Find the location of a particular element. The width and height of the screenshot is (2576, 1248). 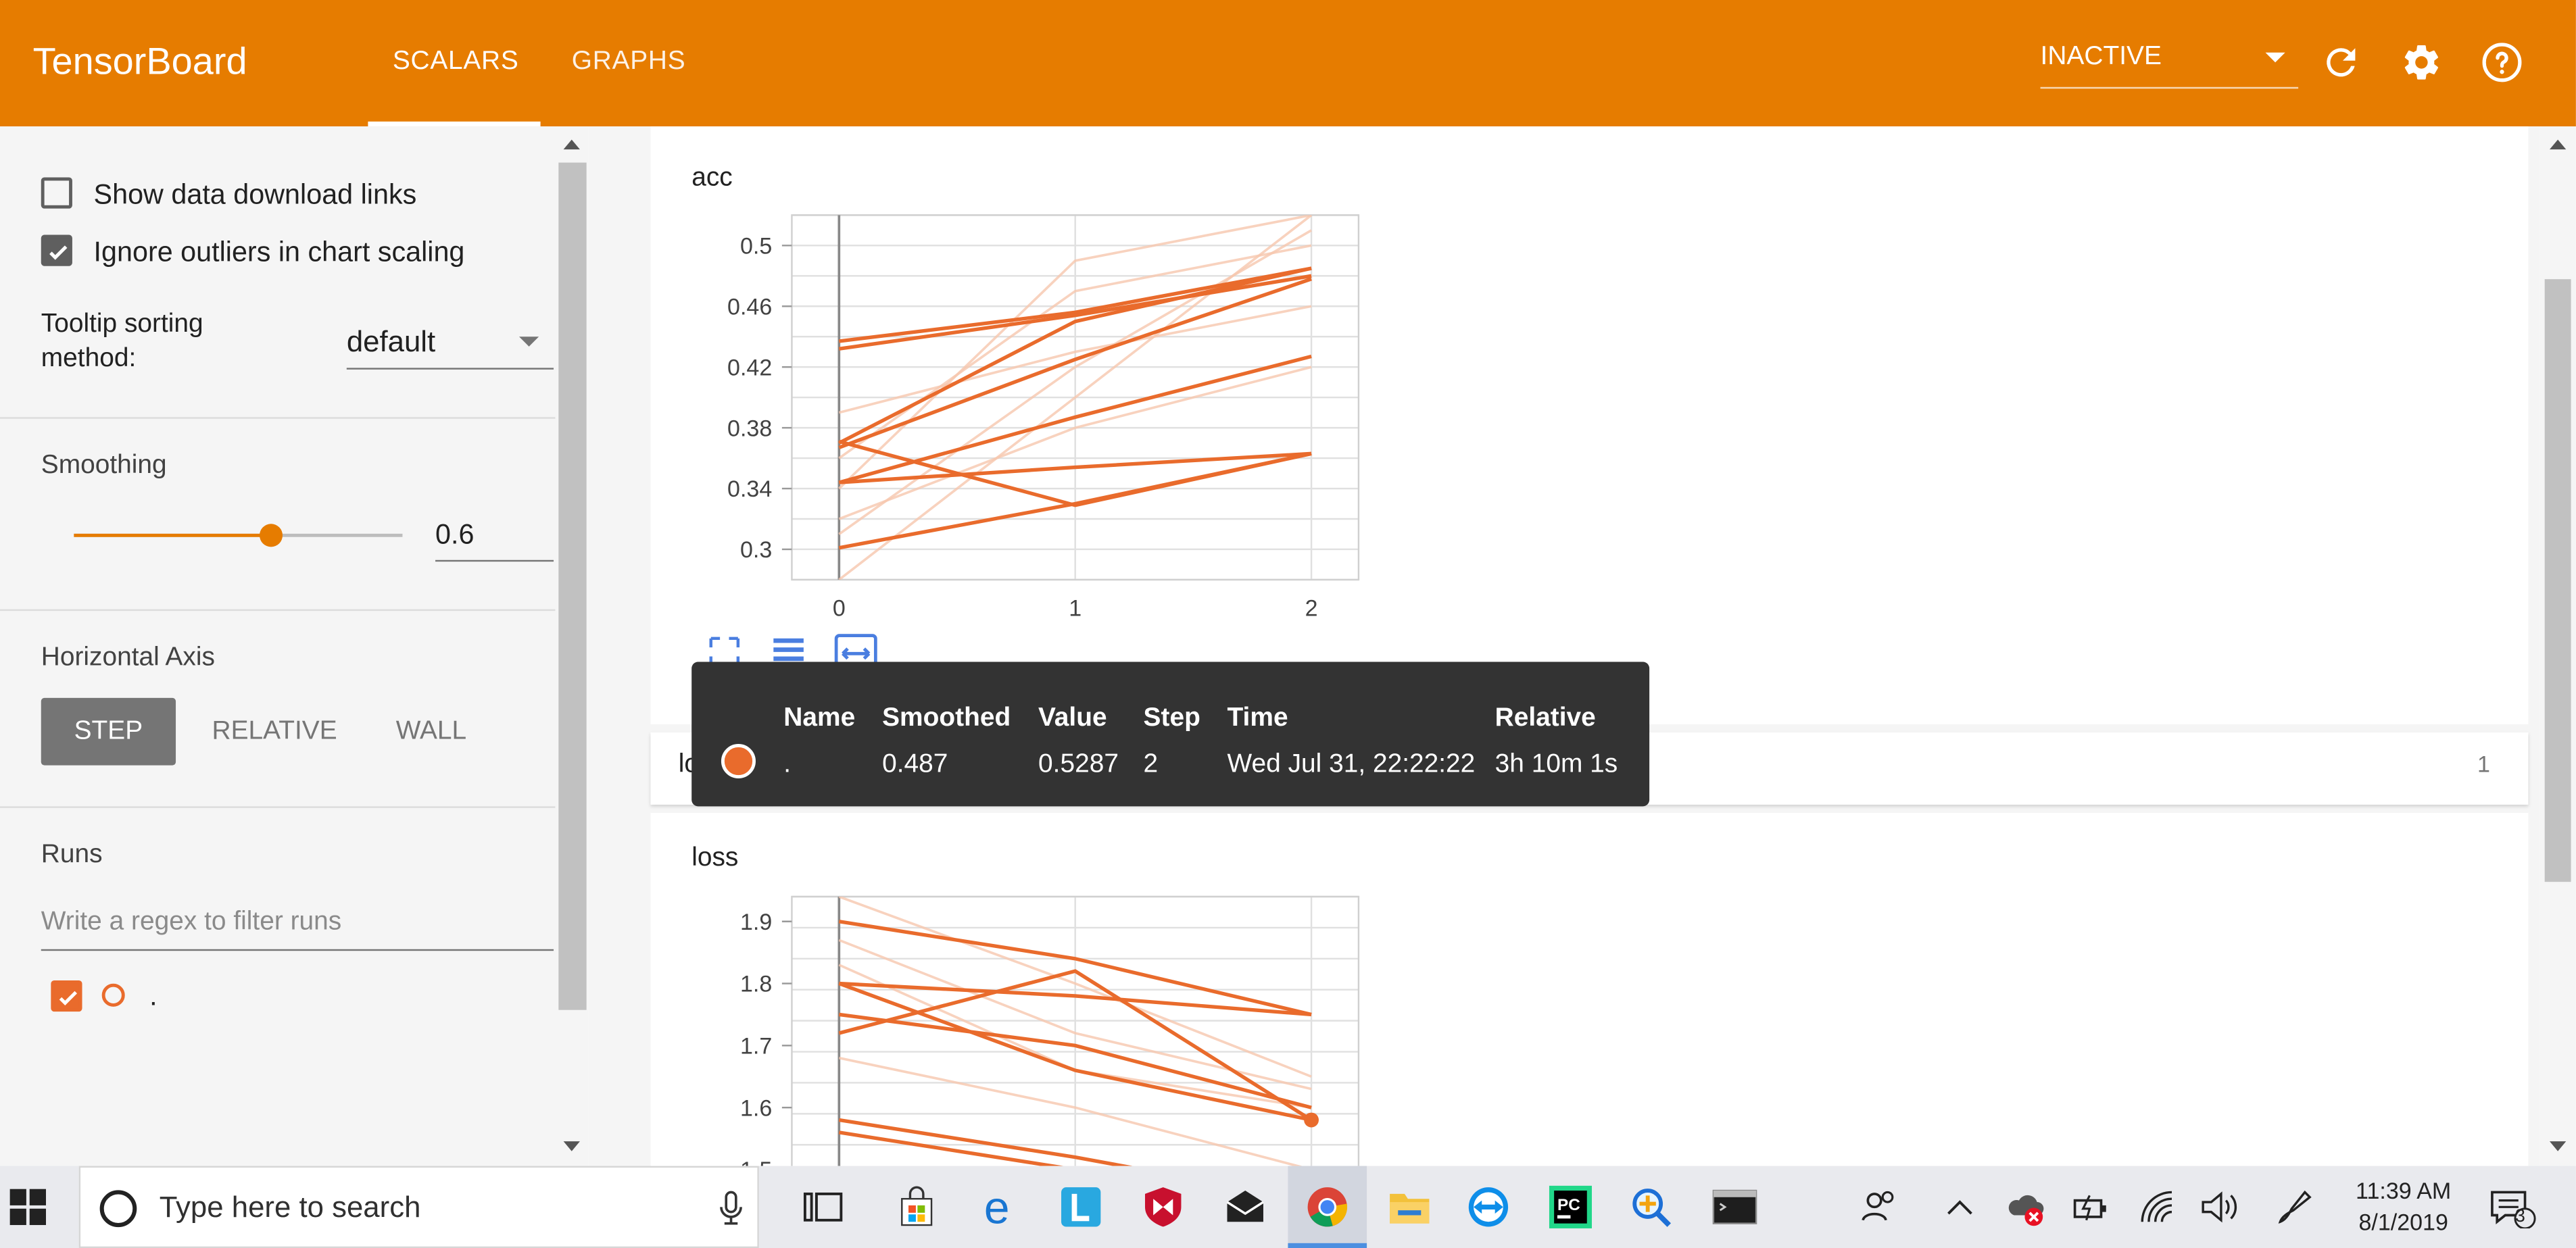

tooltip-header-smoothed: Smoothed is located at coordinates (946, 718).